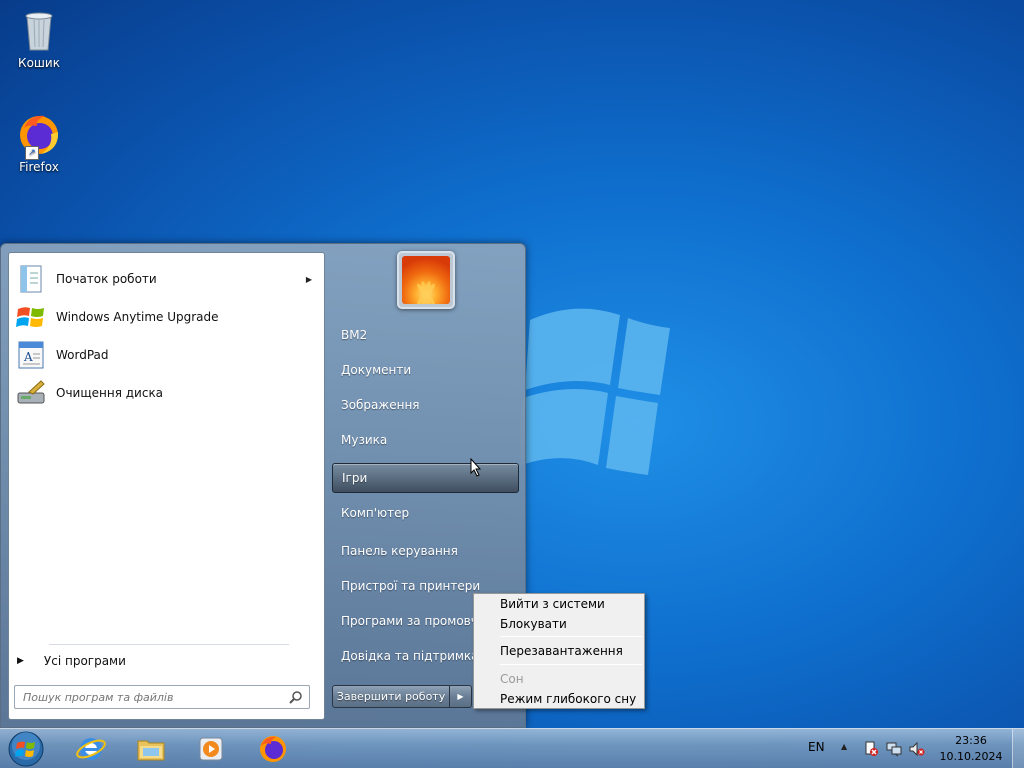 This screenshot has height=768, width=1024. I want to click on expand-arrow-icon: ▶, so click(20, 661).